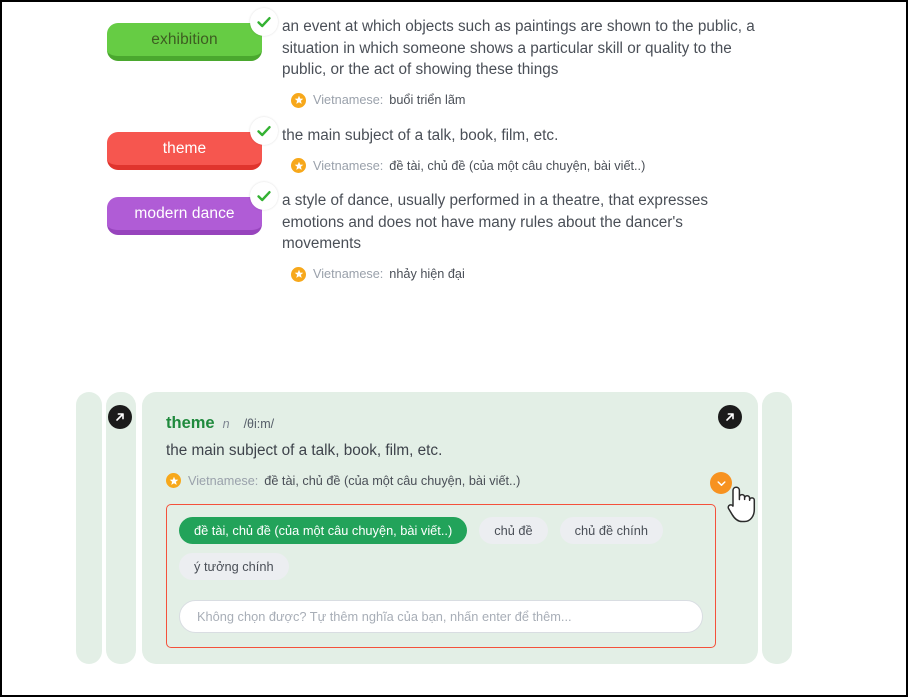 This screenshot has width=908, height=697. I want to click on vietnamese-value: buổi triển lãm, so click(427, 100).